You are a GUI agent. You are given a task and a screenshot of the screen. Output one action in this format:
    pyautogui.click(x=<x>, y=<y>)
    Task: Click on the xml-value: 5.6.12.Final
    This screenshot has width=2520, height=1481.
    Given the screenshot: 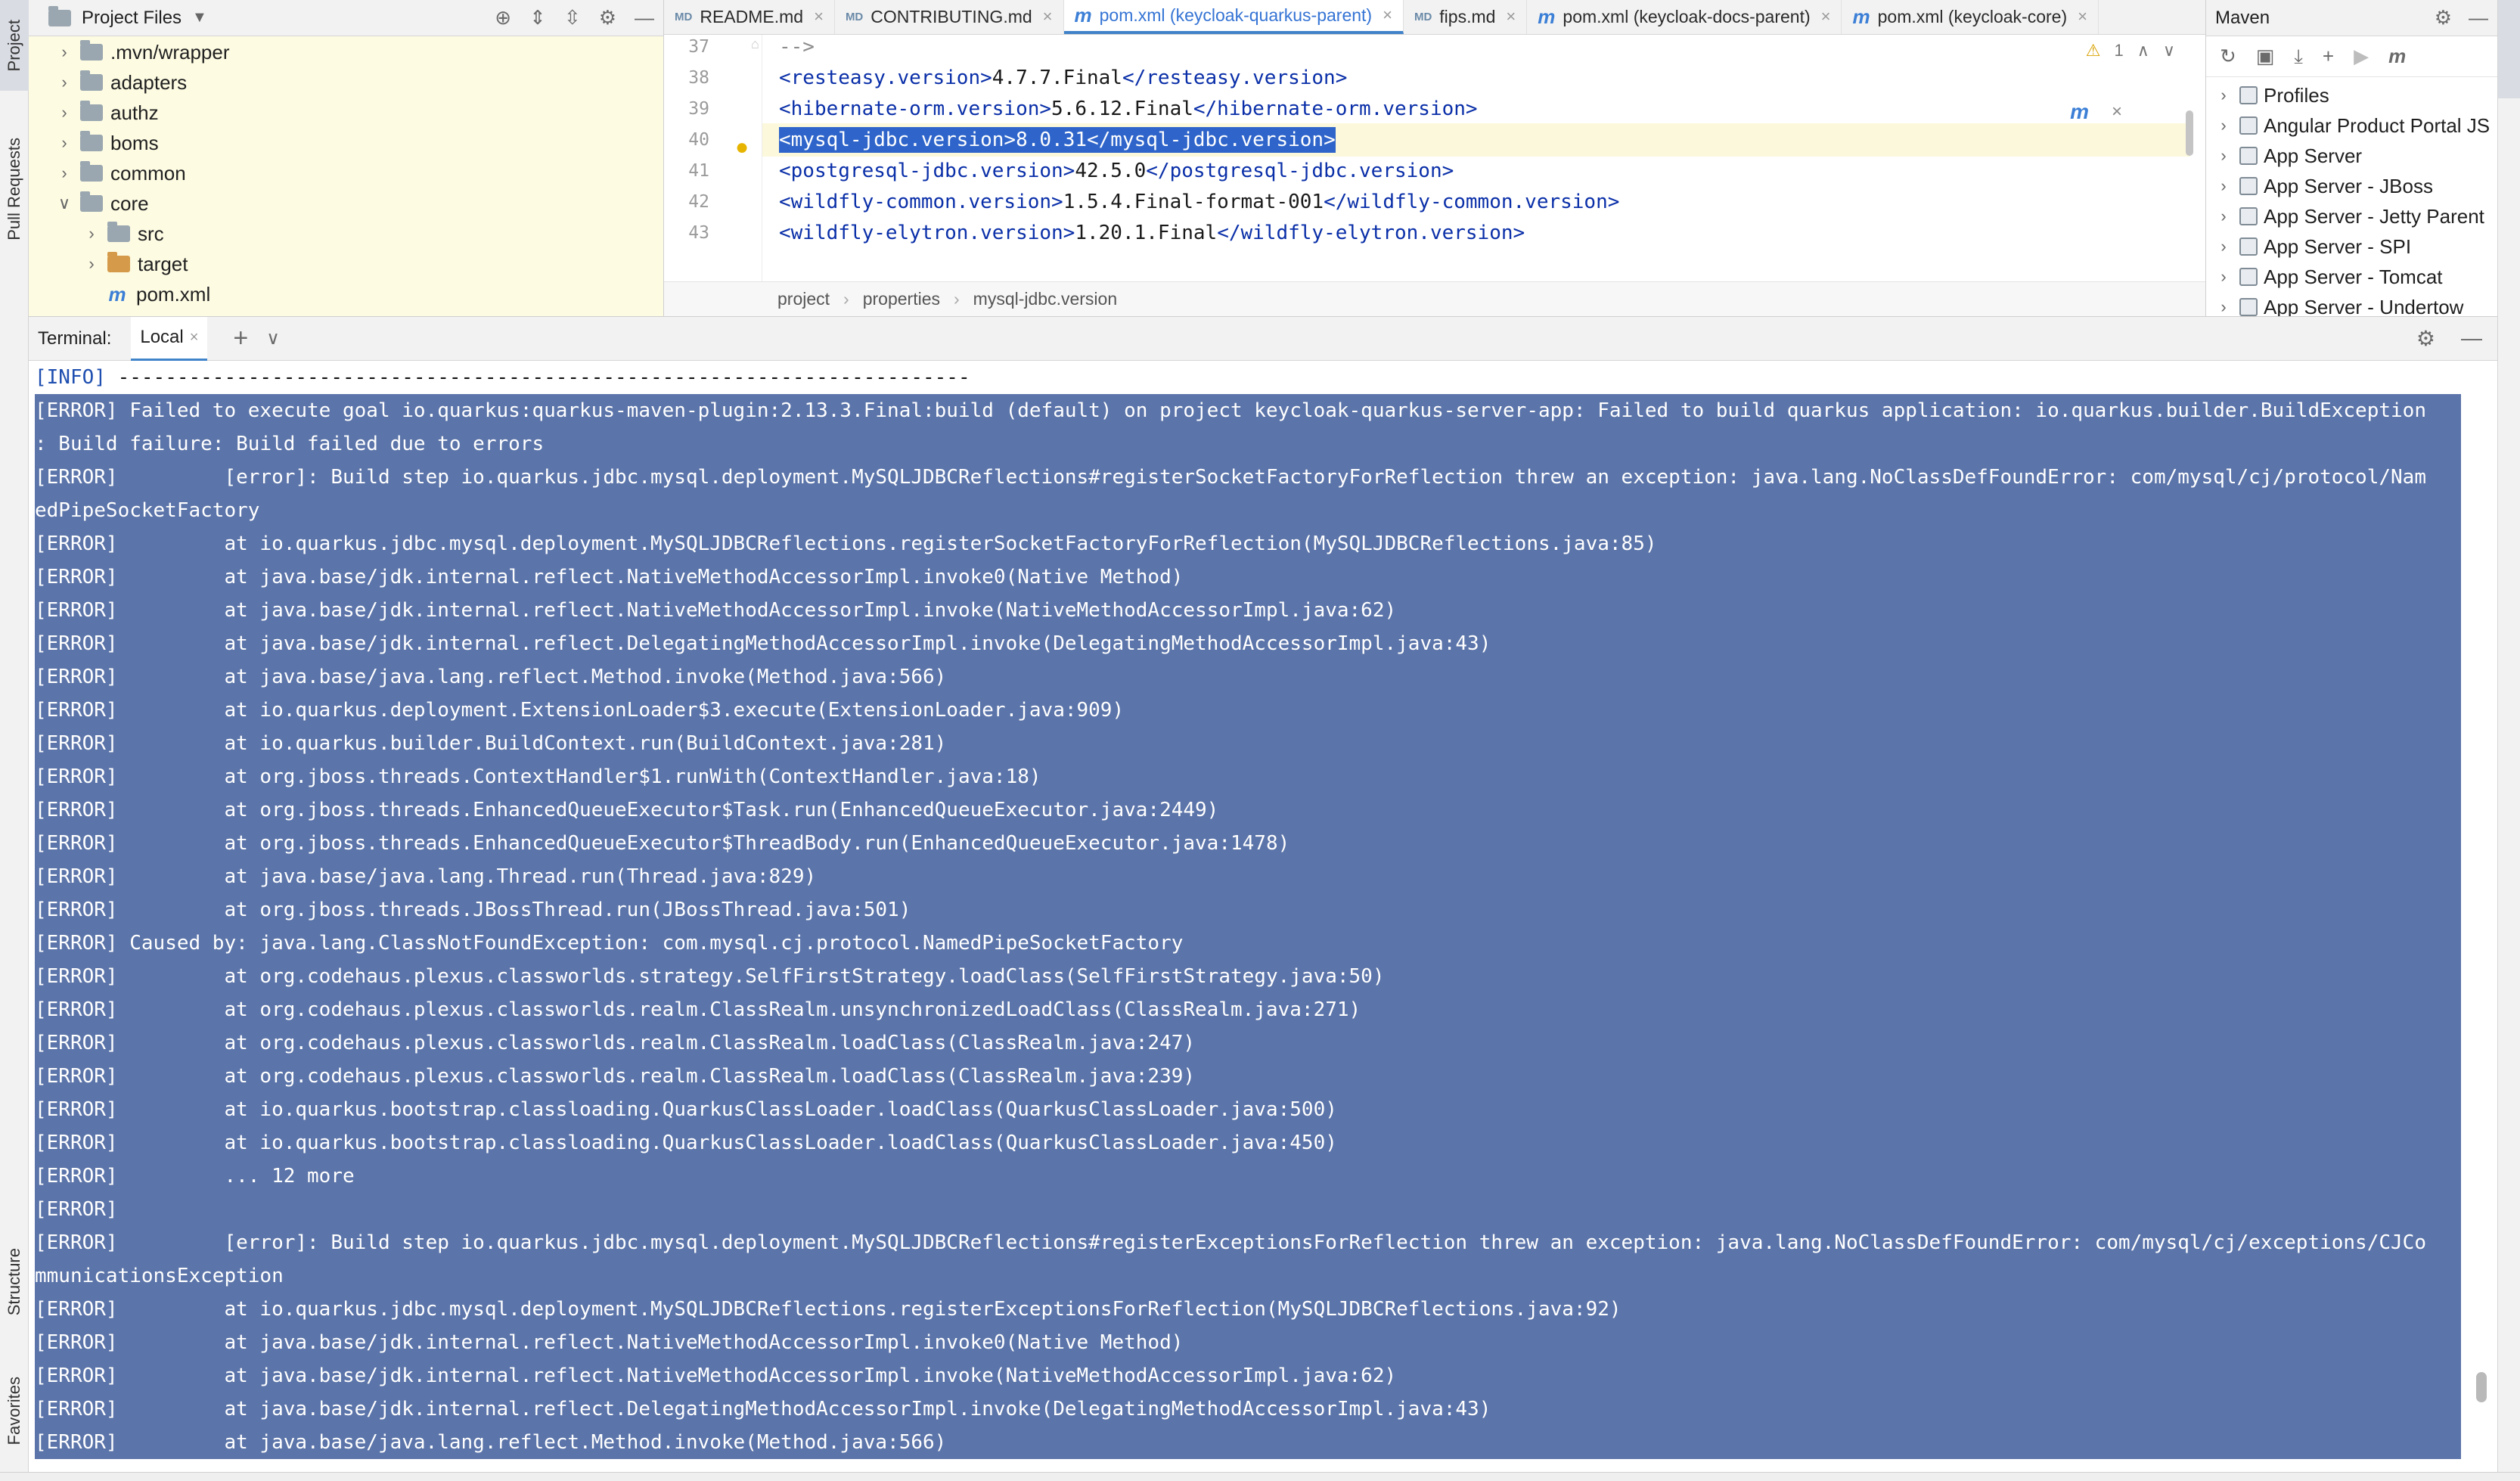 What is the action you would take?
    pyautogui.click(x=1122, y=109)
    